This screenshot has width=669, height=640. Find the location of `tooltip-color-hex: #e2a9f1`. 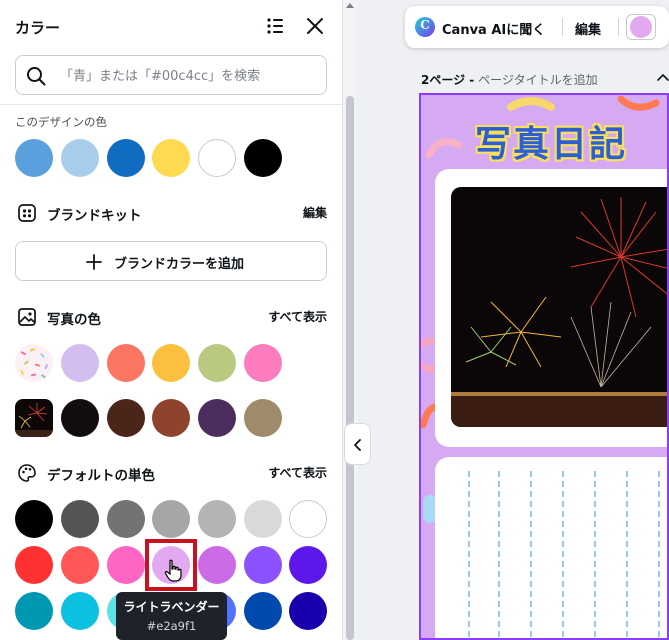

tooltip-color-hex: #e2a9f1 is located at coordinates (171, 626).